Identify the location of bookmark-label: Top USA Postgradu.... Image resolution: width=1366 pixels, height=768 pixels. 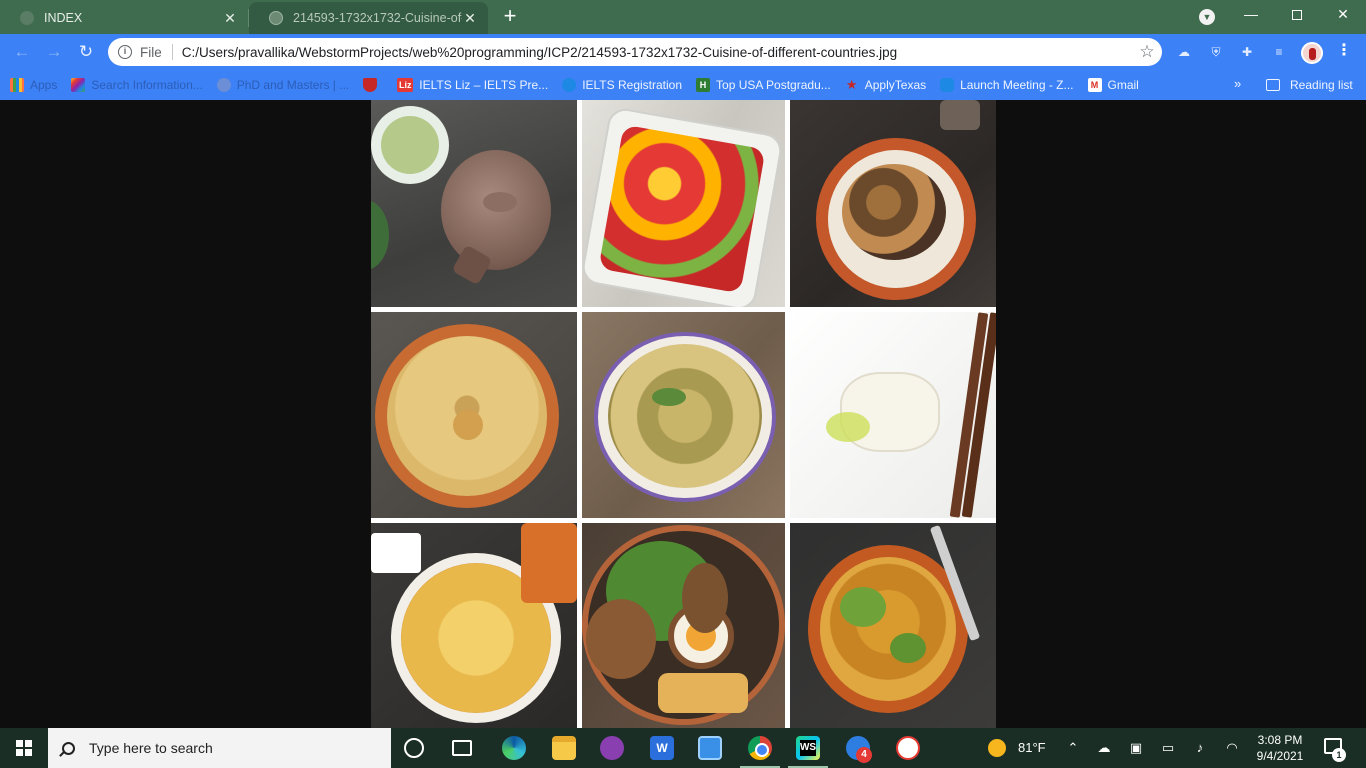
(773, 85).